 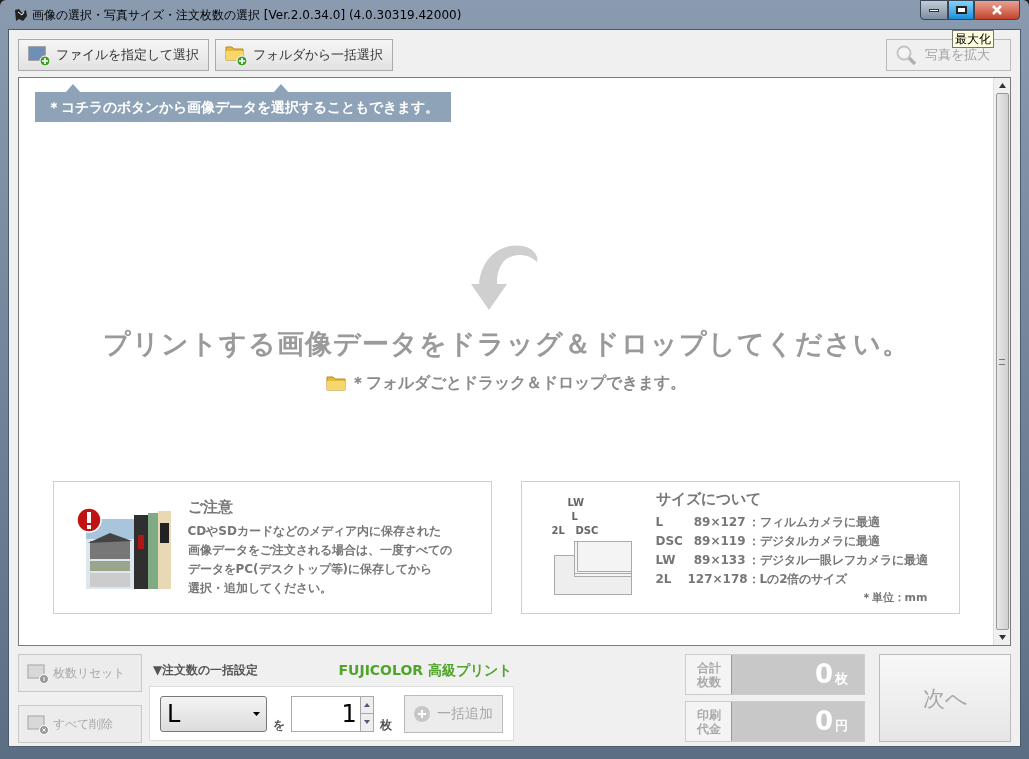 I want to click on scrollbar, so click(x=1001, y=361).